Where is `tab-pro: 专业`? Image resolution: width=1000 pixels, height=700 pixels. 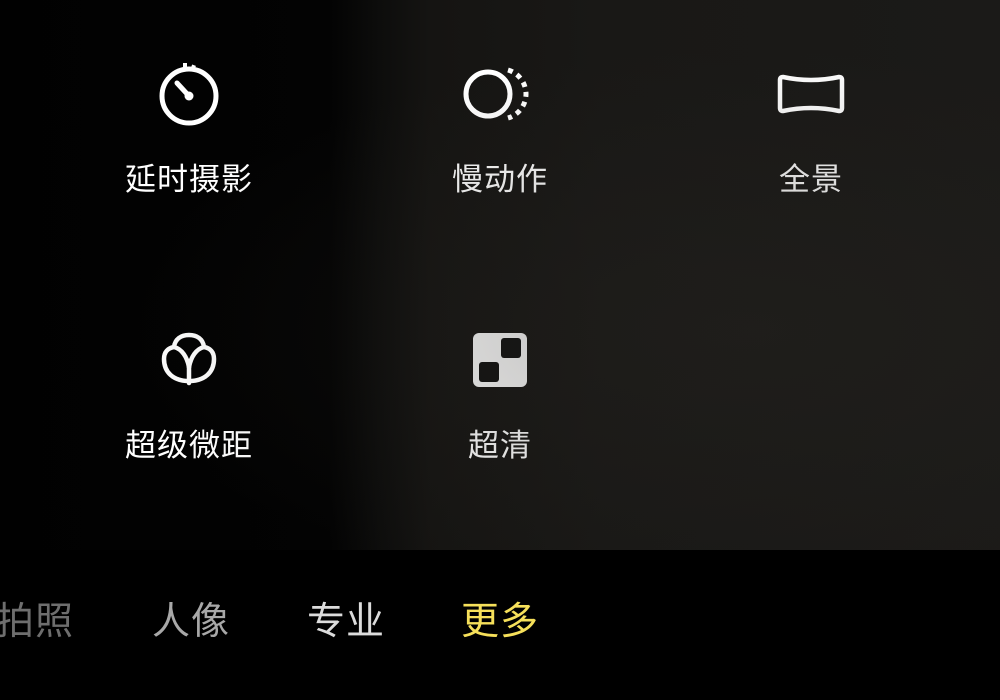 tab-pro: 专业 is located at coordinates (346, 617).